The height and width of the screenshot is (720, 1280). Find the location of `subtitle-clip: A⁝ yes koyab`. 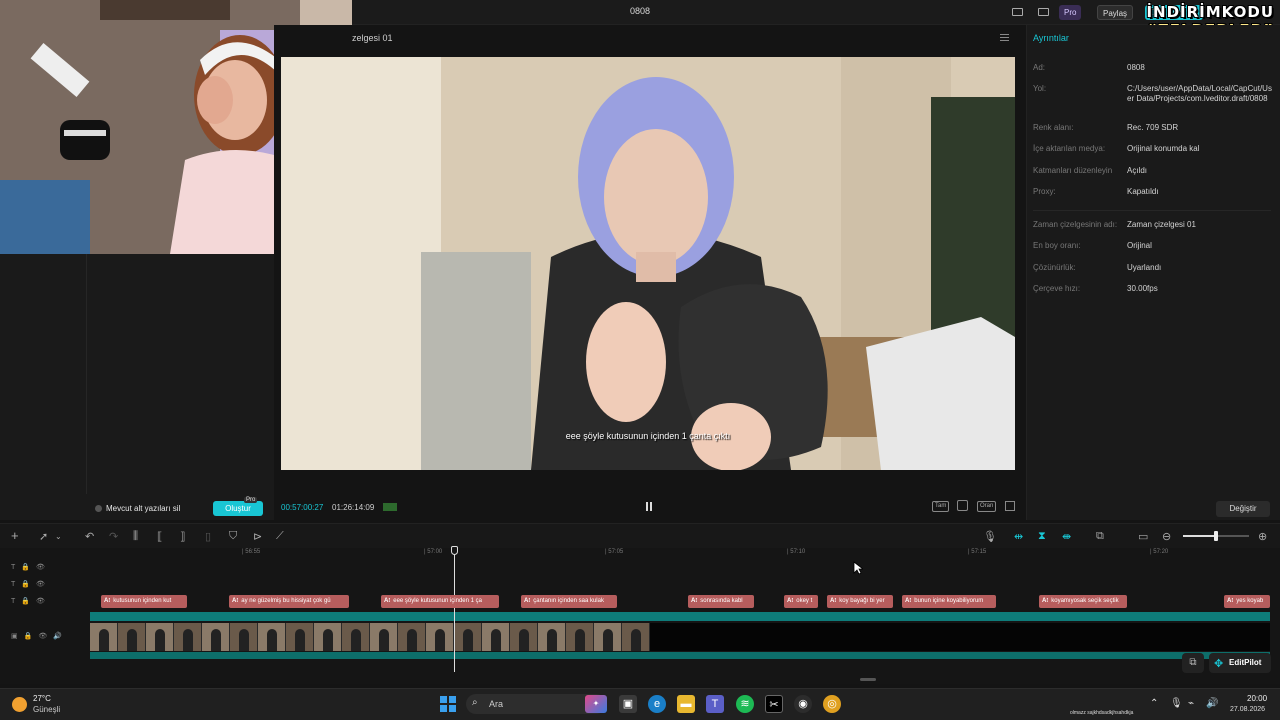

subtitle-clip: A⁝ yes koyab is located at coordinates (1247, 601).